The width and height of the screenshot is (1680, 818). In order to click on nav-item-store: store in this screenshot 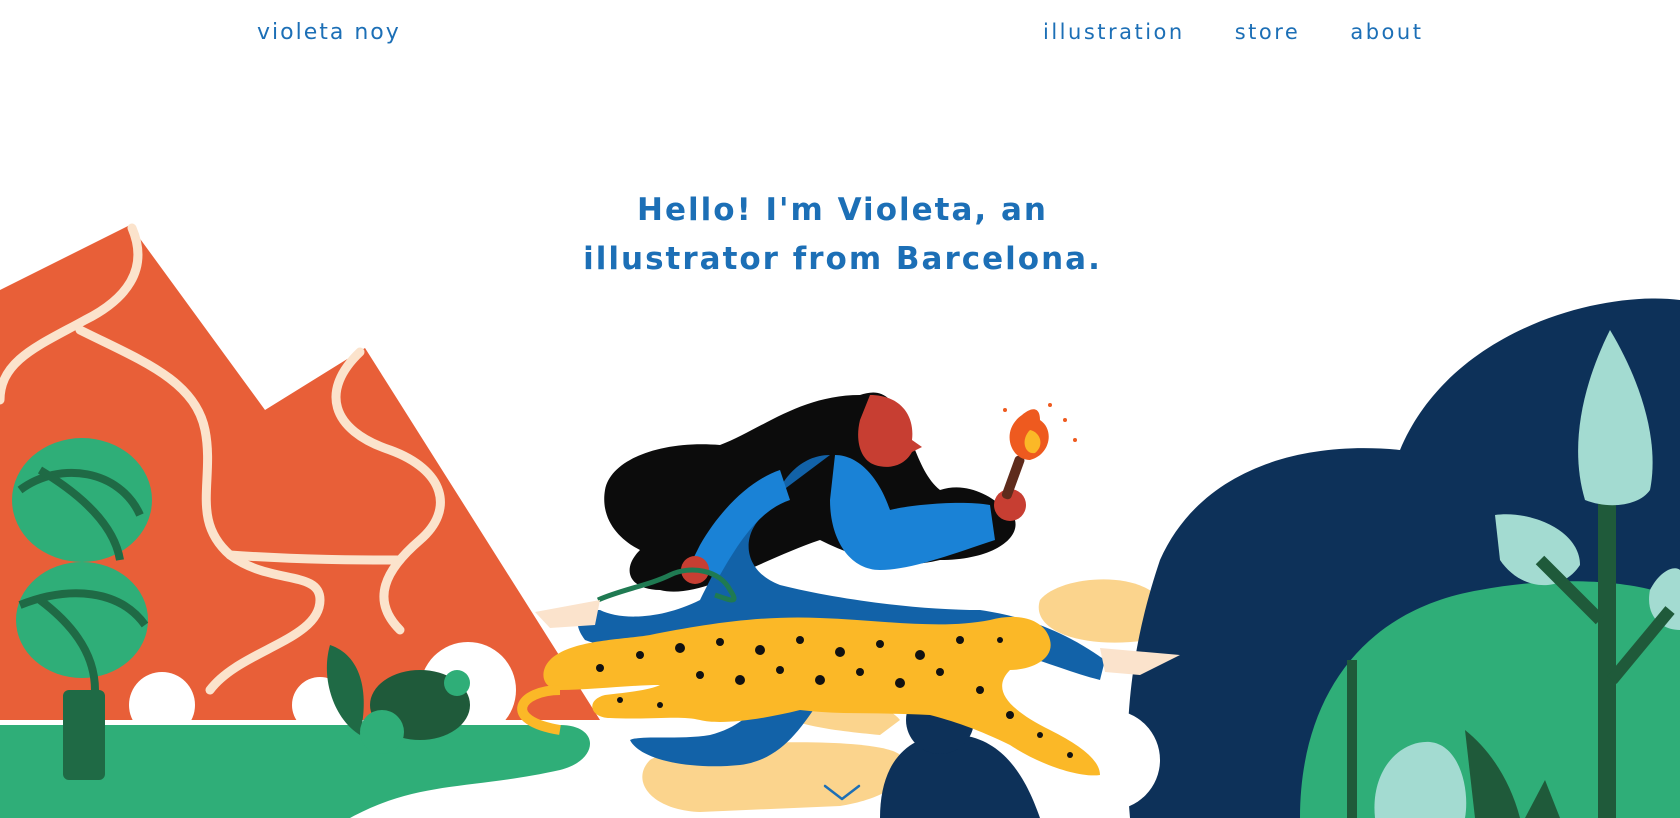, I will do `click(1268, 32)`.